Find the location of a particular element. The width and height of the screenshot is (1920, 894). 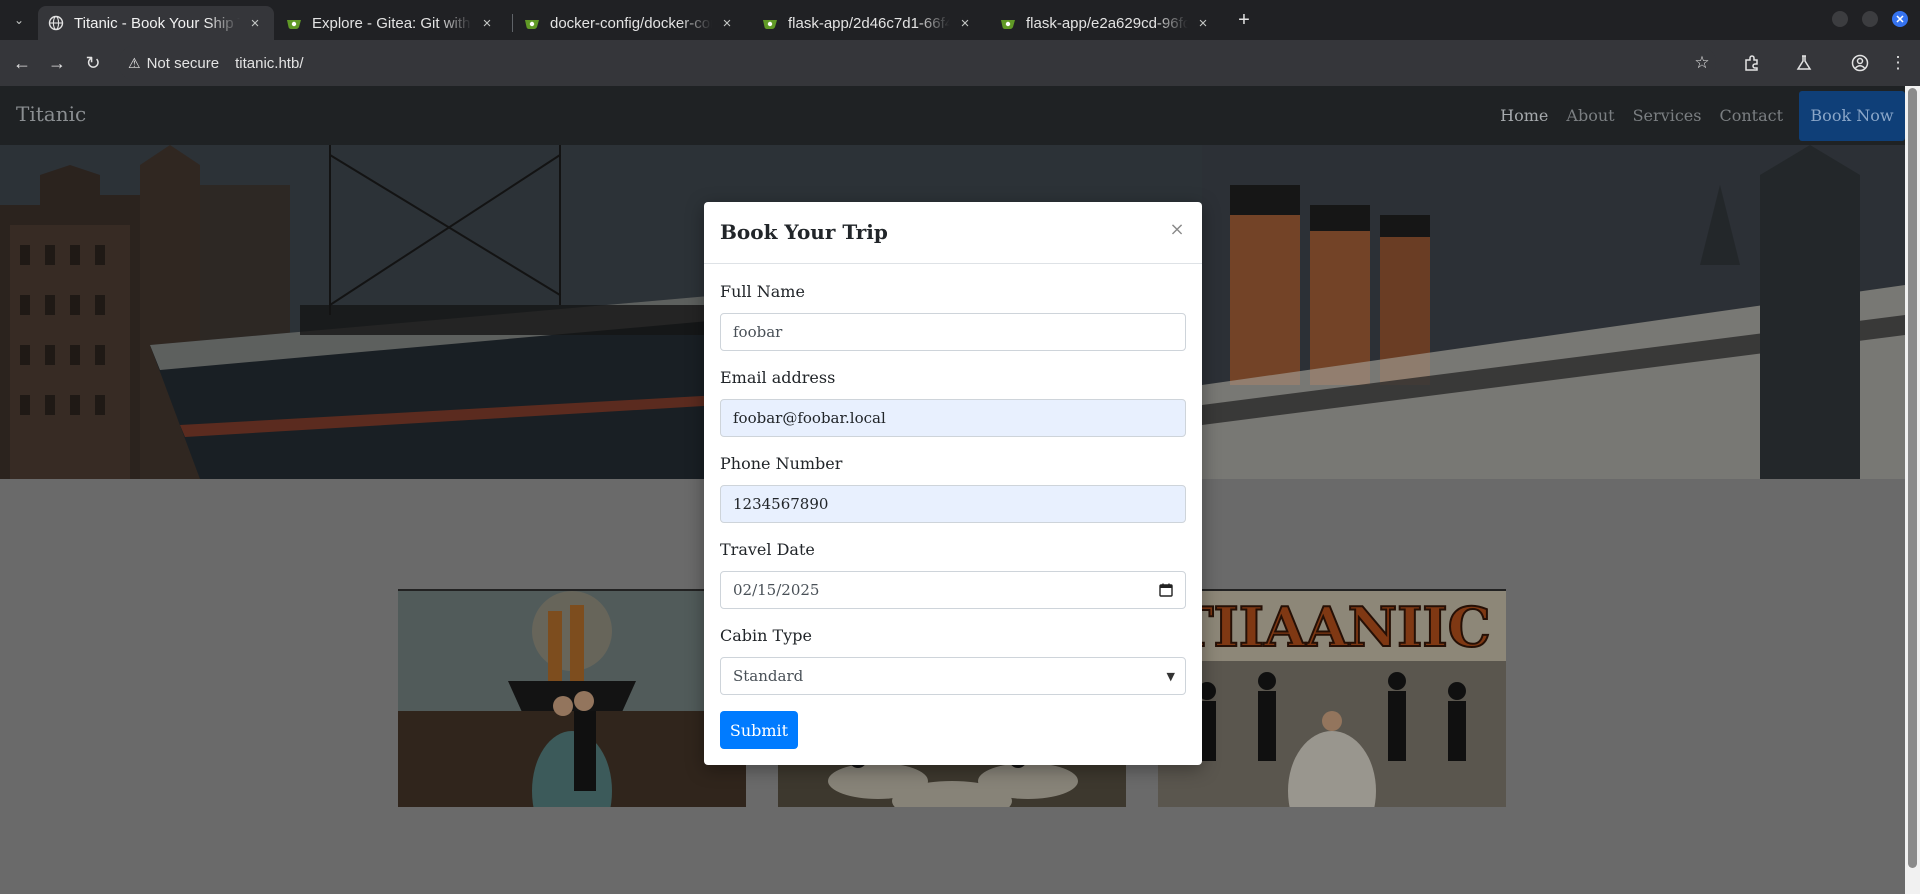

gallery-image-dance is located at coordinates (572, 698).